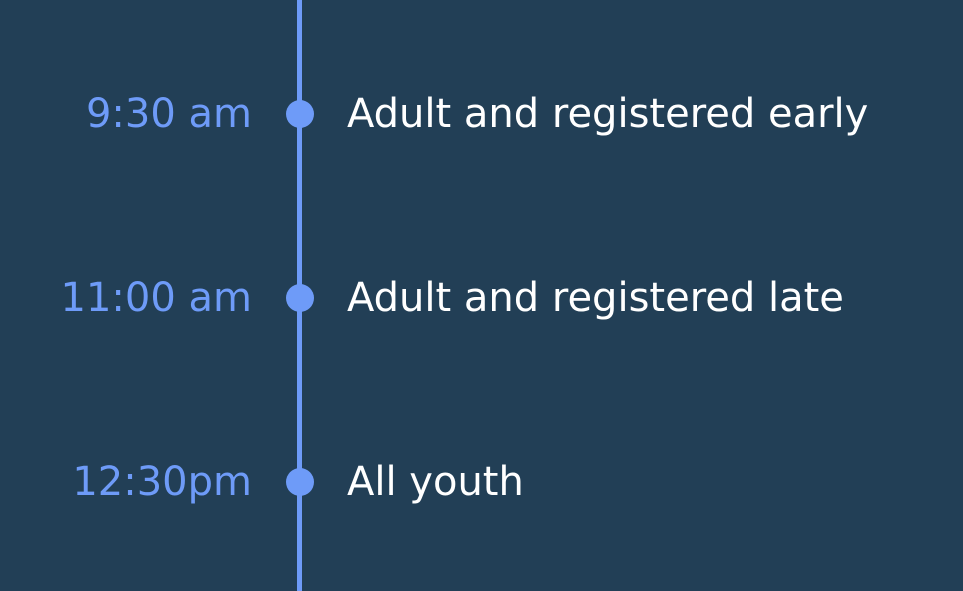  I want to click on event-title: All youth, so click(435, 482).